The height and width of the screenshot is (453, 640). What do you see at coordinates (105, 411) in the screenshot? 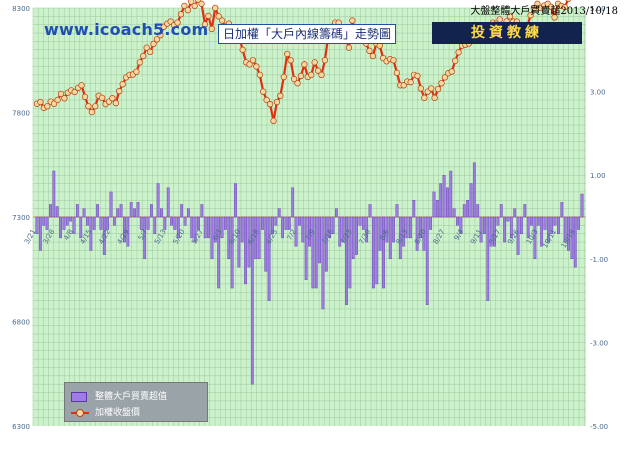
I see `legend-item-line: 加權收盤價` at bounding box center [105, 411].